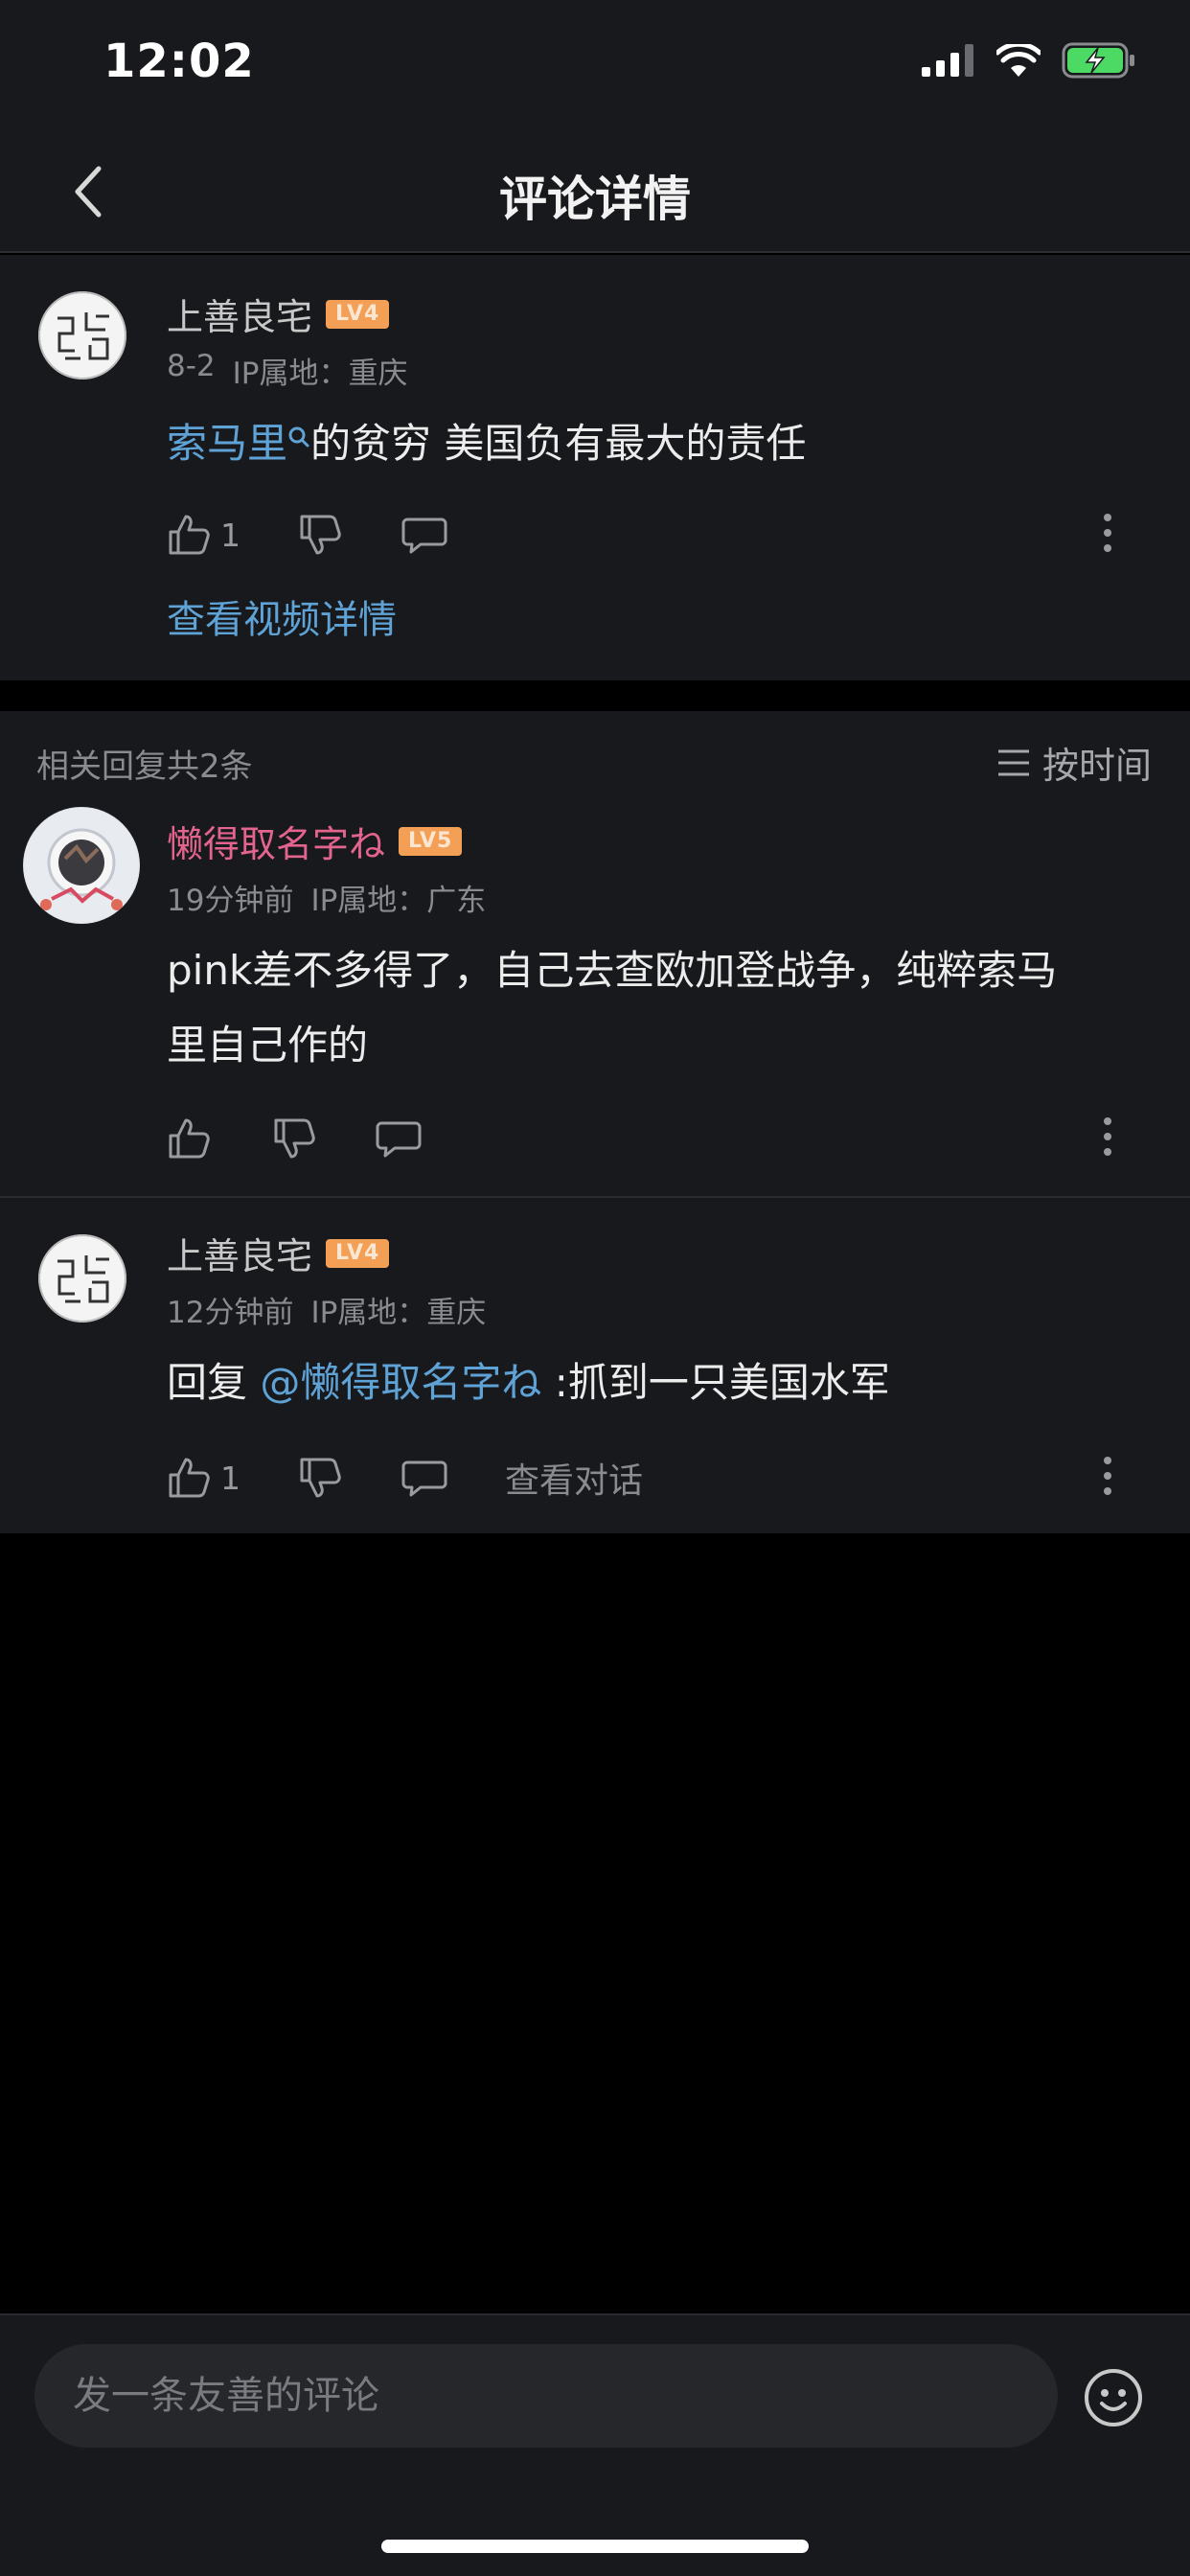 The width and height of the screenshot is (1190, 2576). Describe the element at coordinates (716, 1382) in the screenshot. I see `comment-body: :抓到一只美国水军` at that location.